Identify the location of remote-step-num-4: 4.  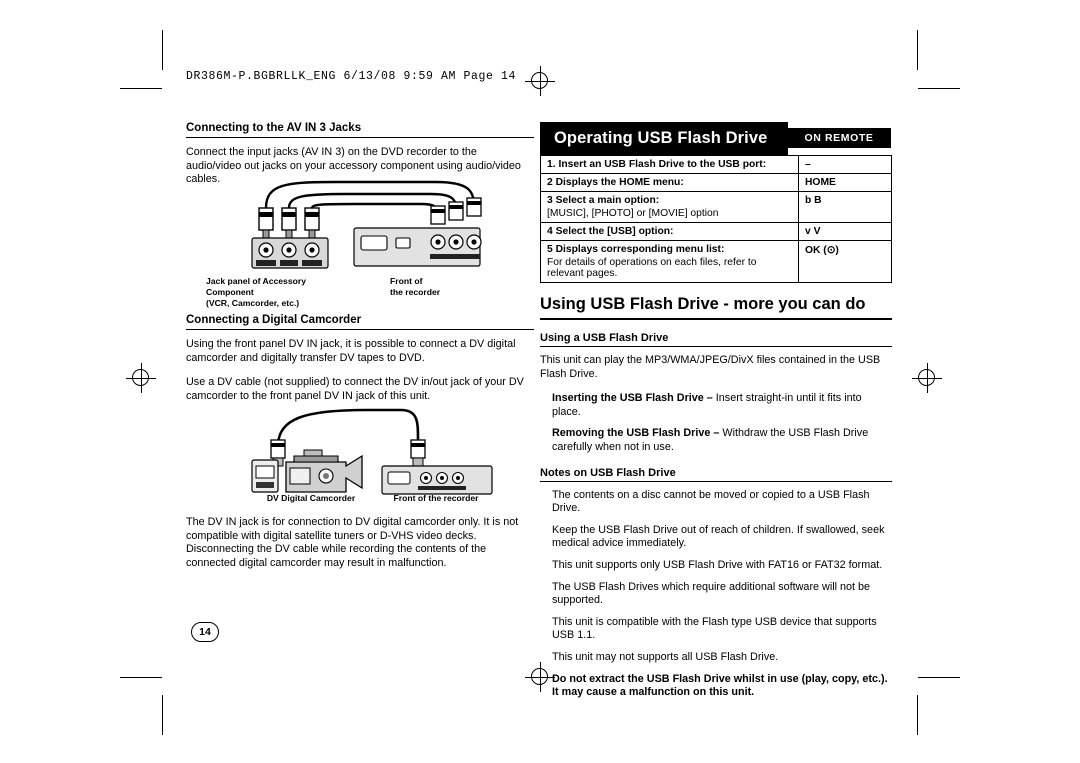
(550, 231).